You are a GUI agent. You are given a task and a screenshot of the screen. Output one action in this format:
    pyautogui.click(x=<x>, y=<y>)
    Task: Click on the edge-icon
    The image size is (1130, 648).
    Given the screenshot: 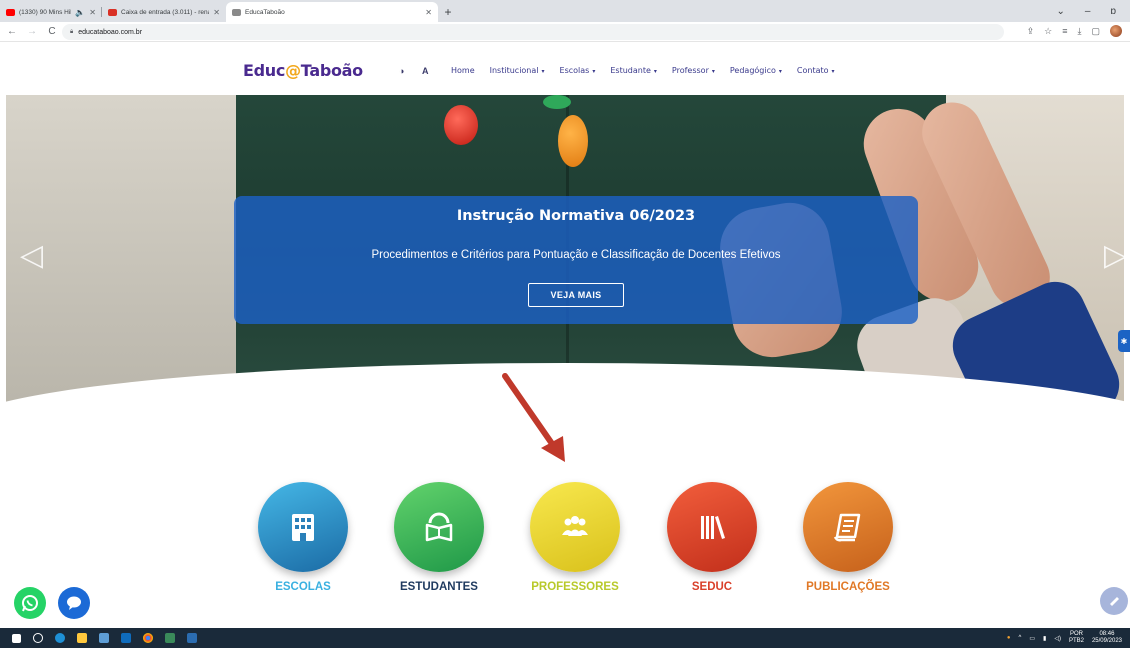 What is the action you would take?
    pyautogui.click(x=60, y=638)
    